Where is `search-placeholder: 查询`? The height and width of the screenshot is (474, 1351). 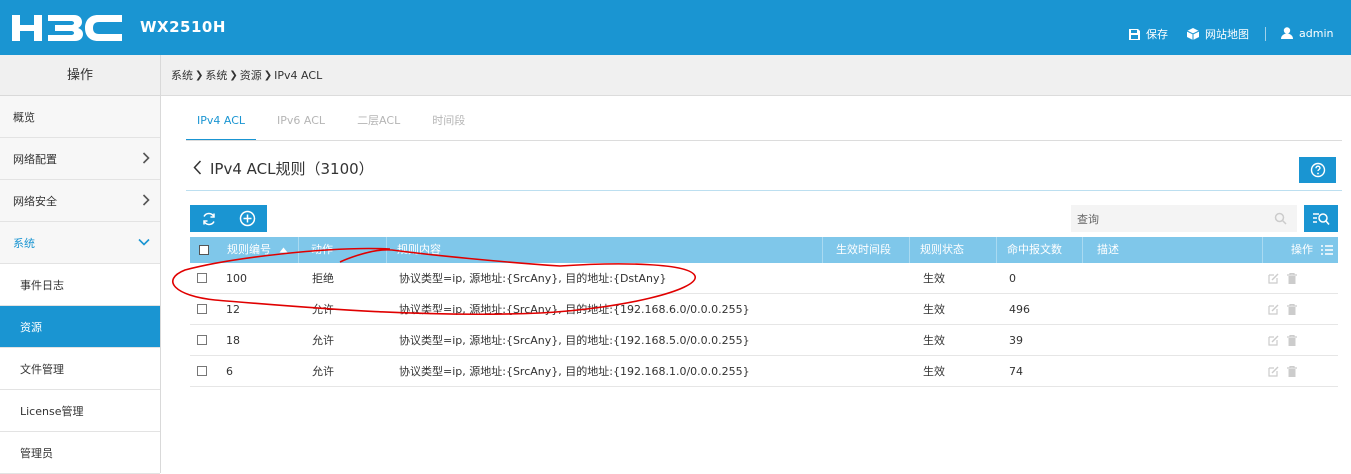
search-placeholder: 查询 is located at coordinates (1088, 219).